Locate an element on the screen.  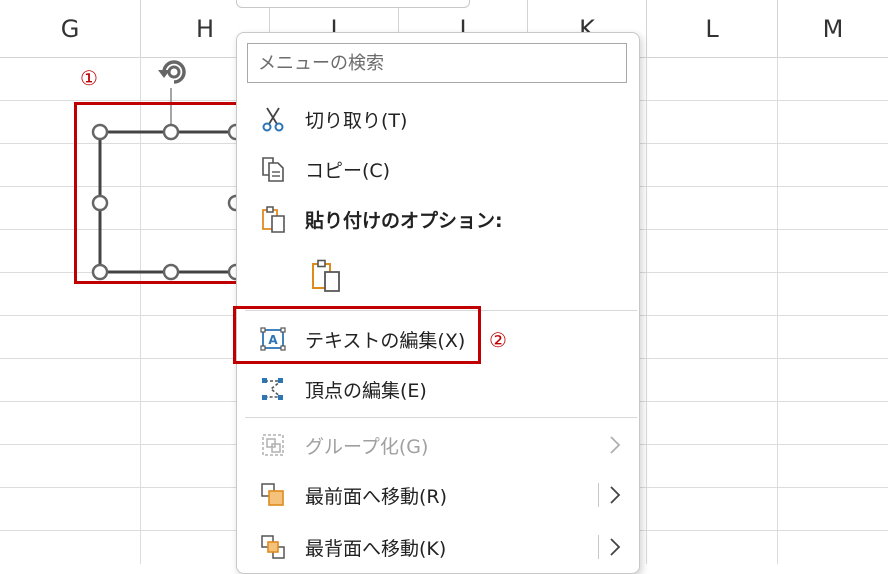
paste-options-icon is located at coordinates (273, 219).